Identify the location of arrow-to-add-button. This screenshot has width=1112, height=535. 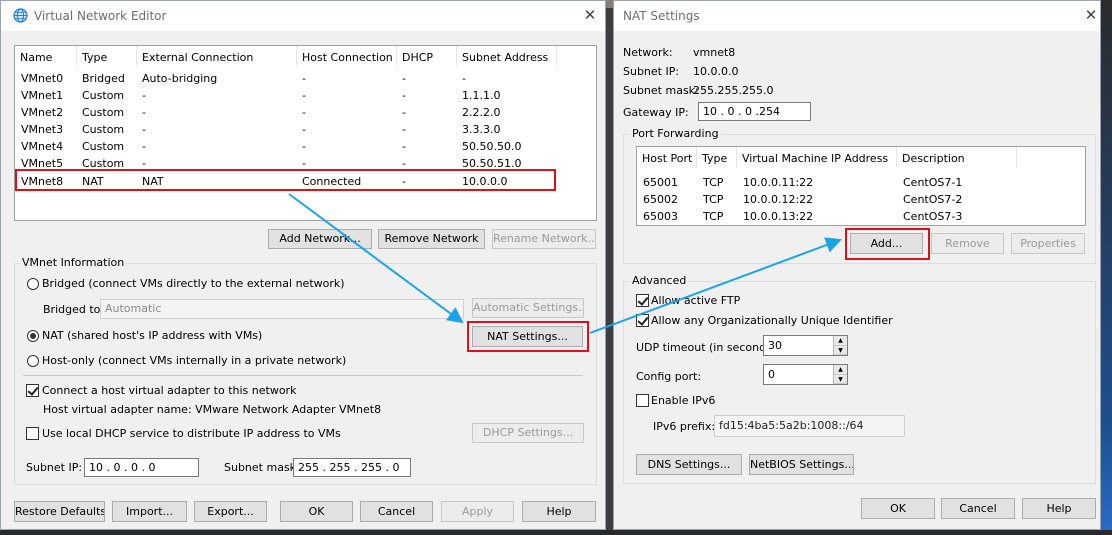
(715, 285).